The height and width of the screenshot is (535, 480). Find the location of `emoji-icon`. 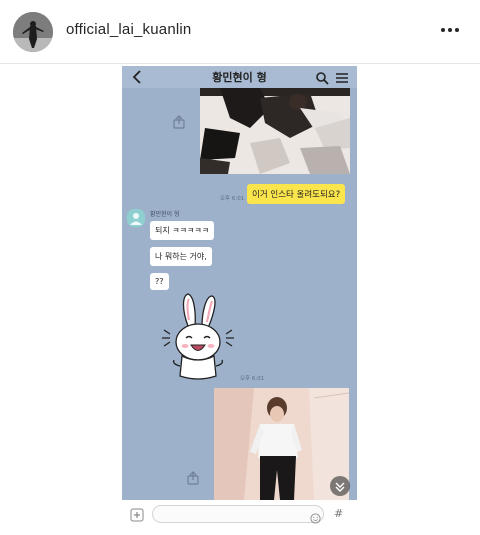

emoji-icon is located at coordinates (315, 516).